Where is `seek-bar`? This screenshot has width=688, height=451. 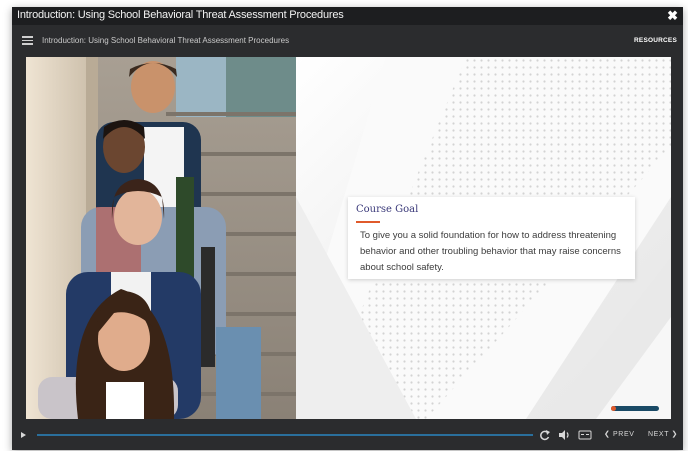 seek-bar is located at coordinates (285, 435).